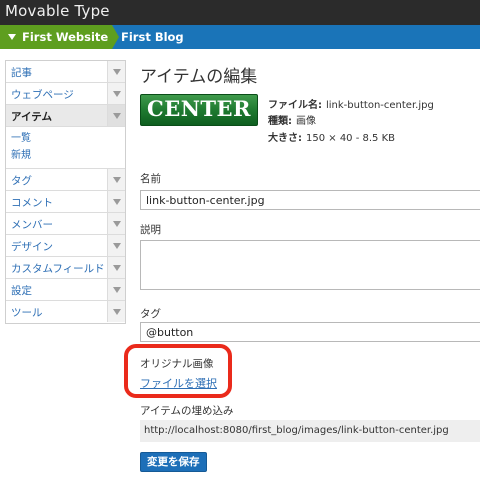 This screenshot has width=480, height=480. I want to click on asset-size: 大きさ: 150 × 40 - 8.5 KB, so click(331, 136).